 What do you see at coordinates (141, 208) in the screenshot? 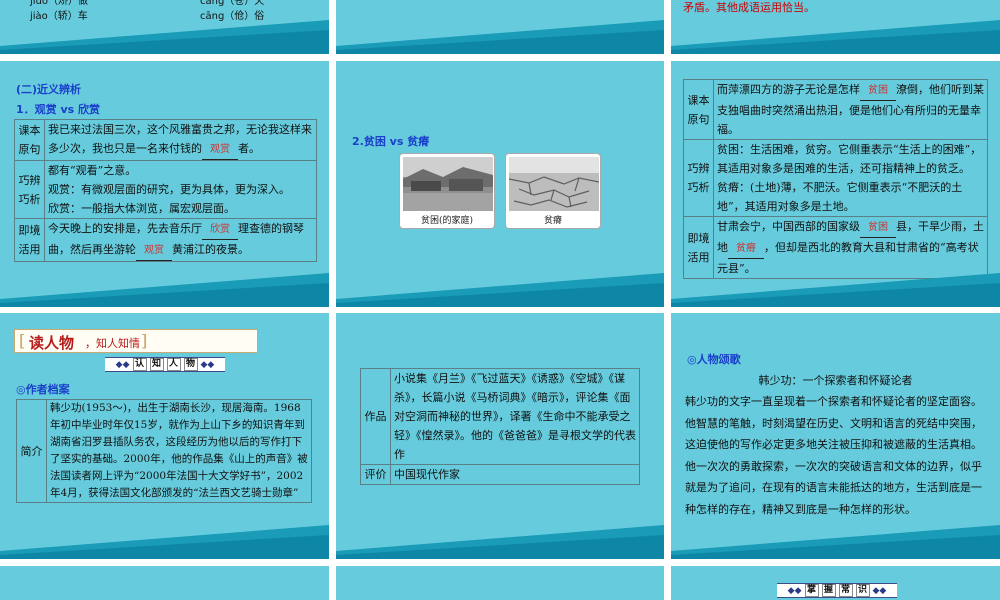
I see `analysis-line: 欣赏：一般指大体浏览，属宏观层面。` at bounding box center [141, 208].